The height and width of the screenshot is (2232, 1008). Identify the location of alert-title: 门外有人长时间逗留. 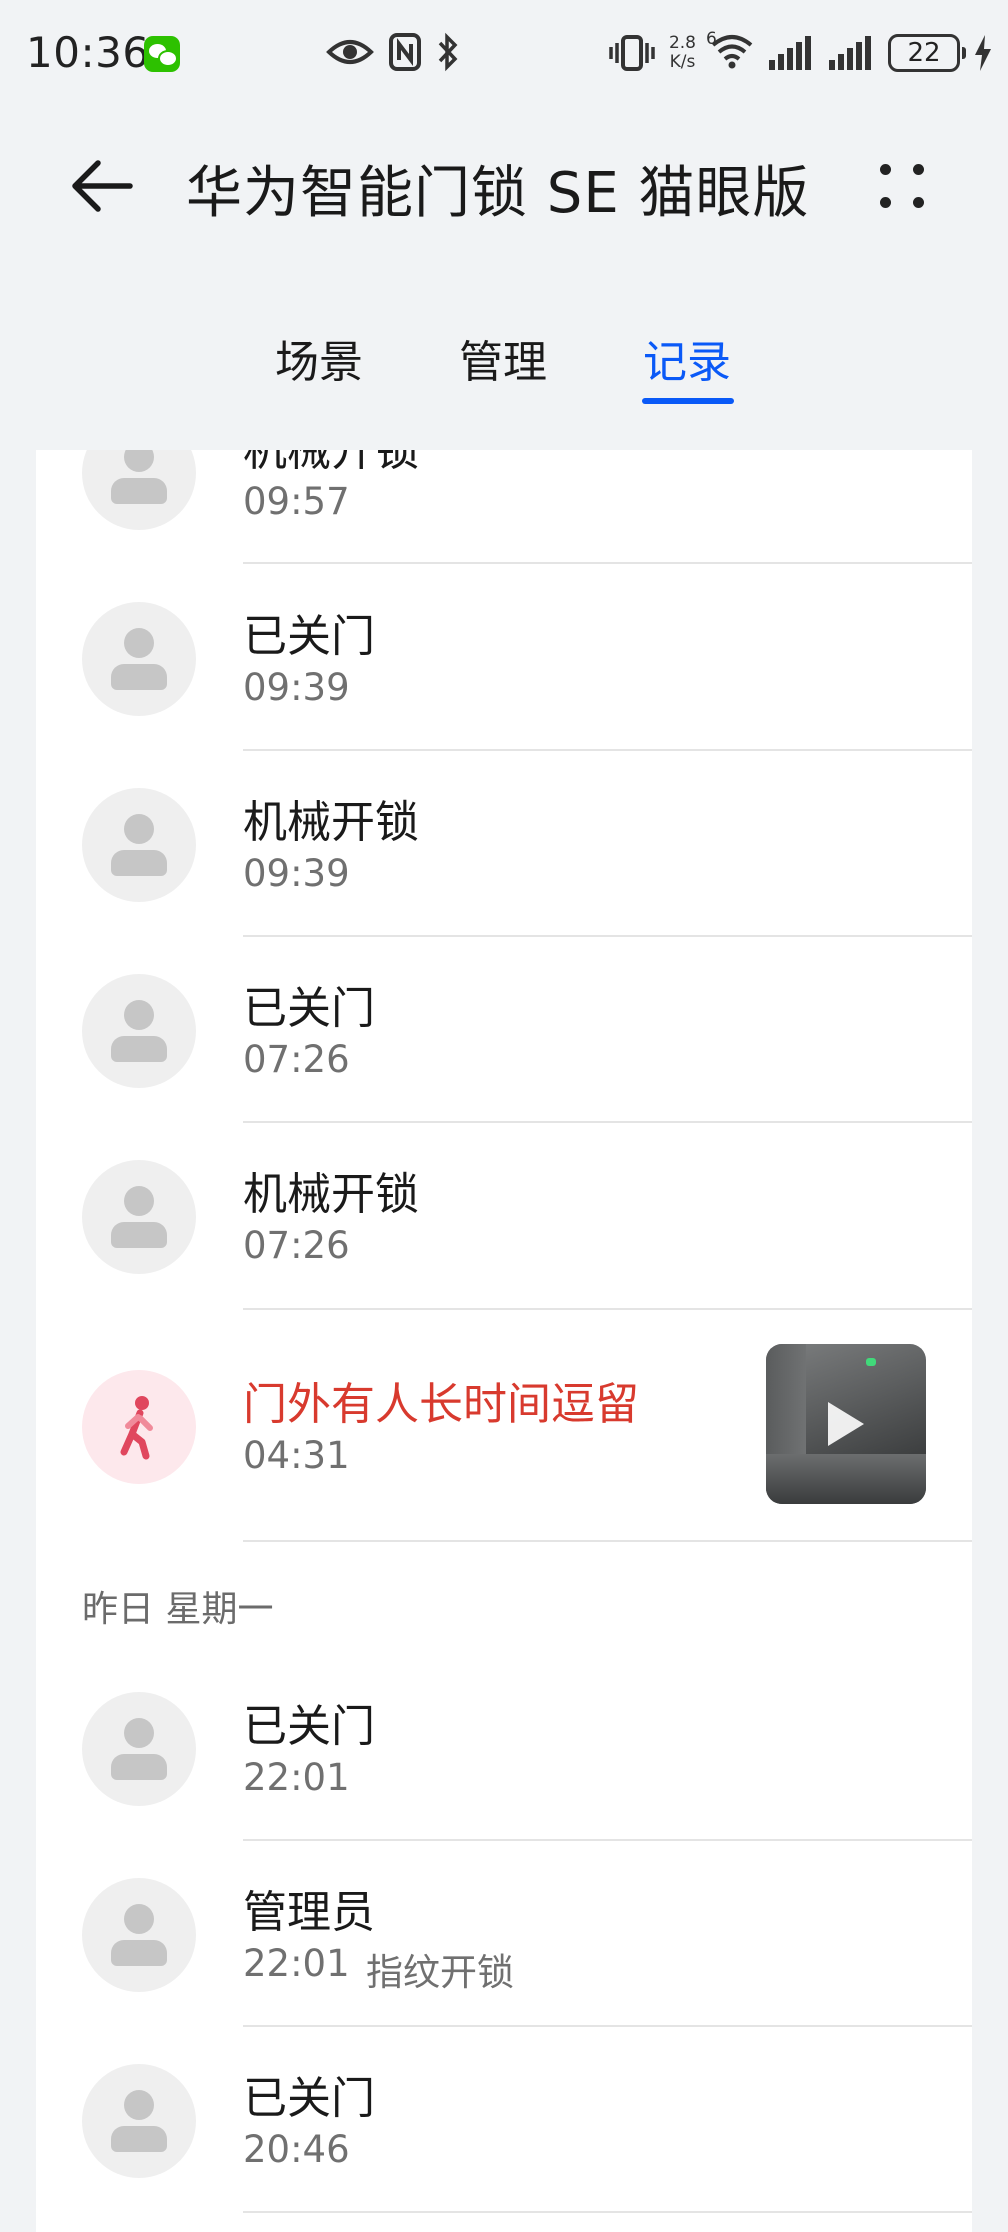
(441, 1404).